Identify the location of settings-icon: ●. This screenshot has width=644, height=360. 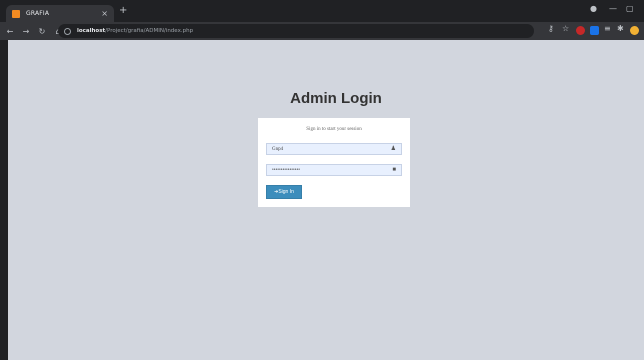
(593, 9).